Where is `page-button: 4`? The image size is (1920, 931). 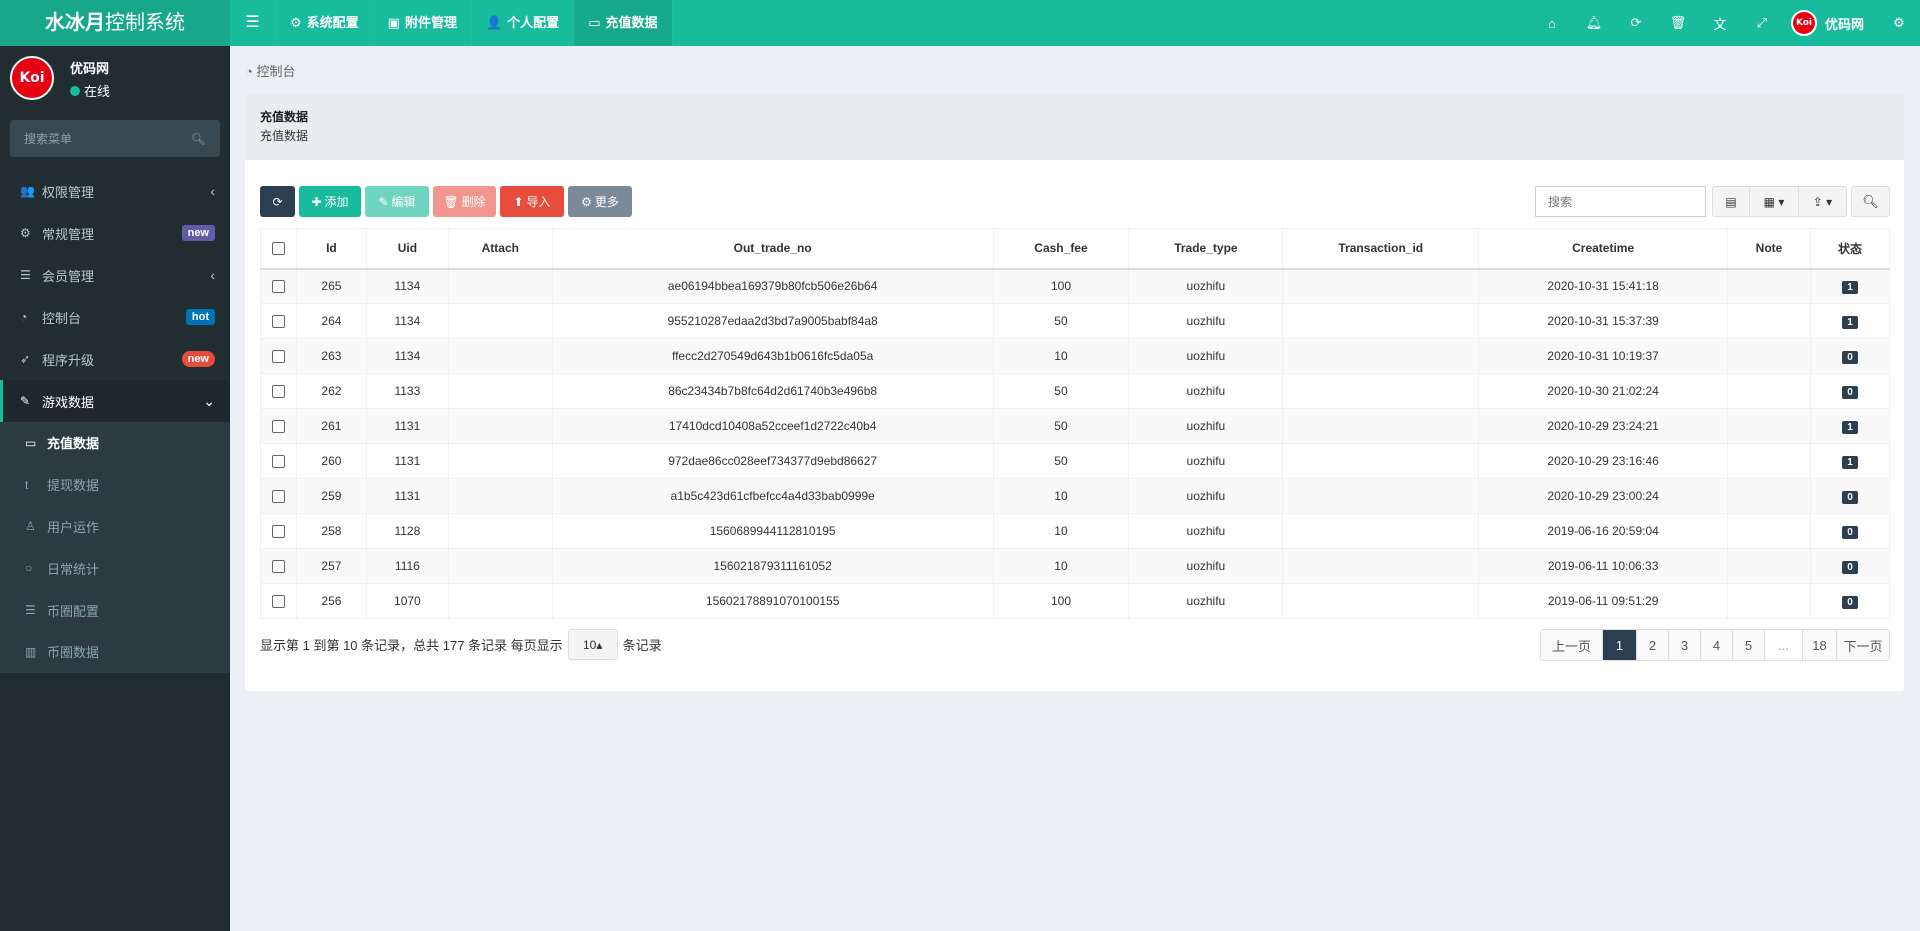 page-button: 4 is located at coordinates (1717, 645).